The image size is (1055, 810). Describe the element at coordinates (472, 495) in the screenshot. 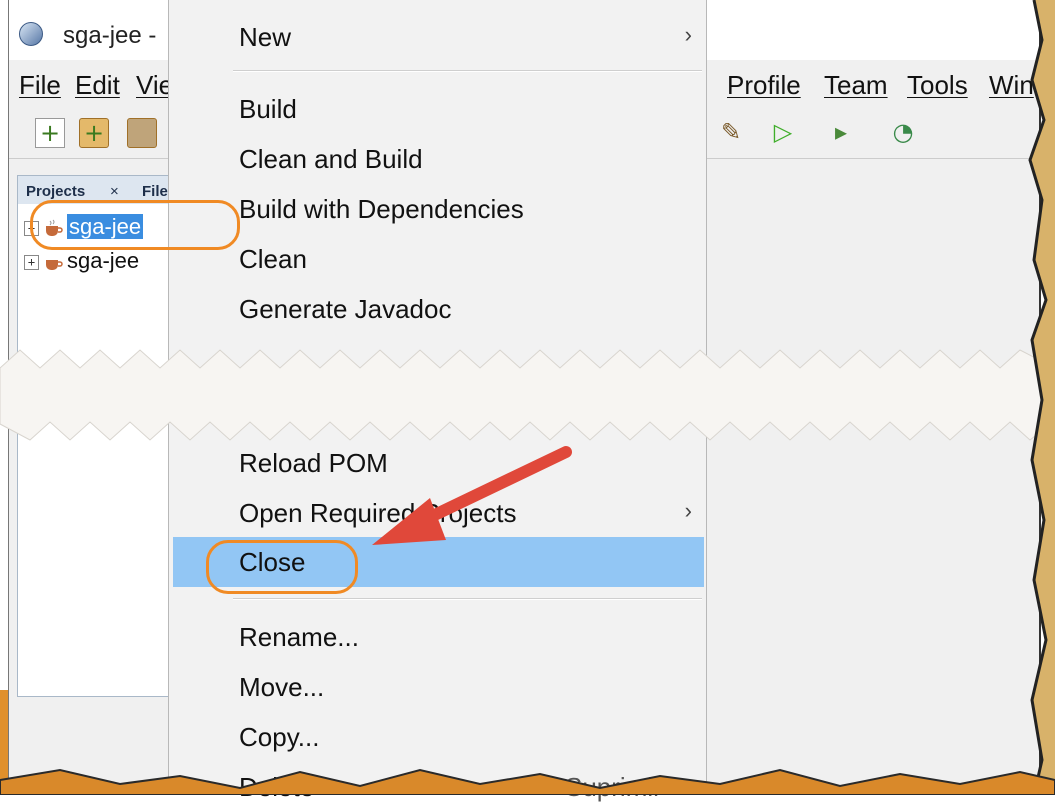

I see `red-arrow-icon` at that location.